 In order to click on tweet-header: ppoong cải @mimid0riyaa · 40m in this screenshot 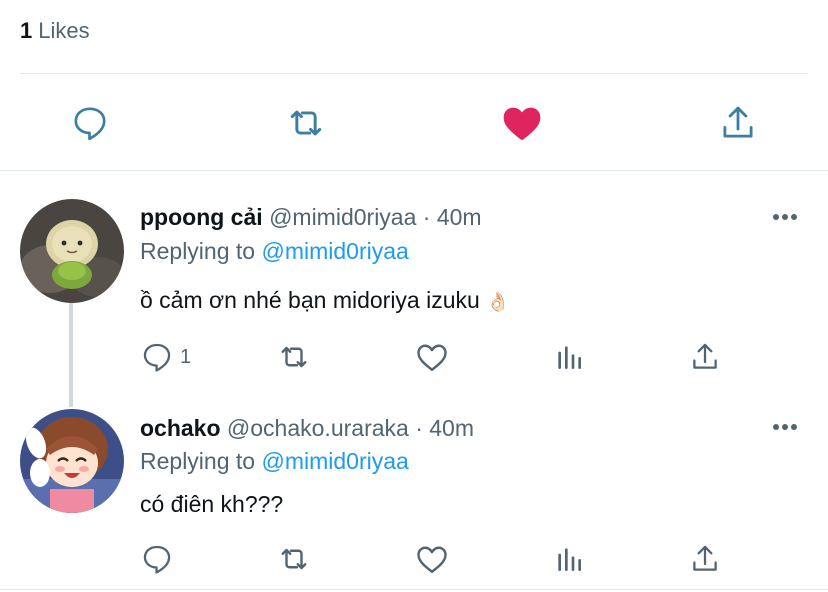, I will do `click(311, 217)`.